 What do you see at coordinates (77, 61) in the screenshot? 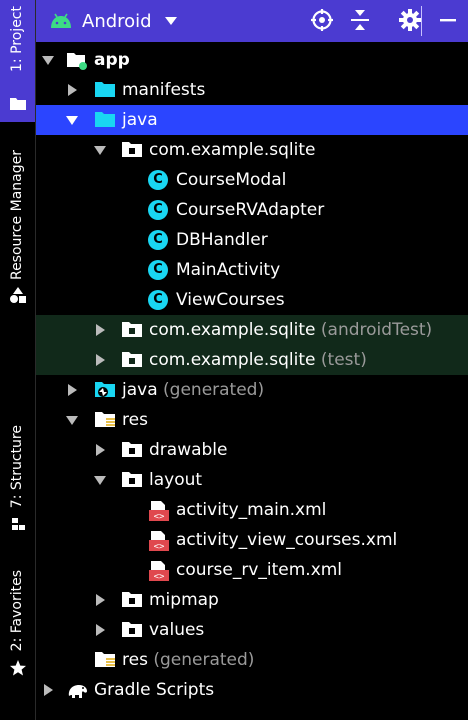
I see `module-icon` at bounding box center [77, 61].